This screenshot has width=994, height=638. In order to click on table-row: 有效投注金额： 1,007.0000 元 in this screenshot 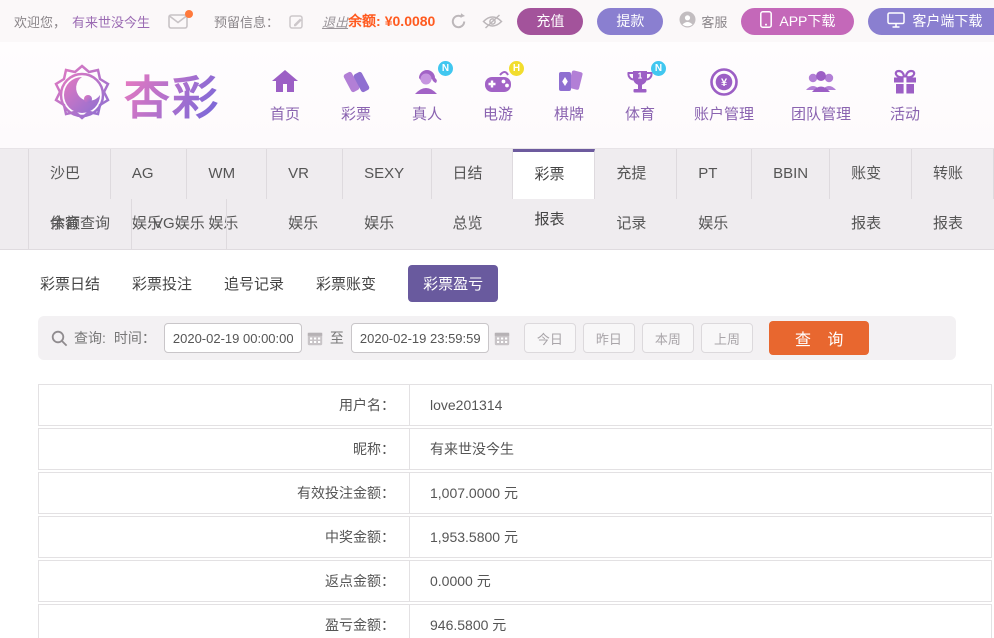, I will do `click(515, 493)`.